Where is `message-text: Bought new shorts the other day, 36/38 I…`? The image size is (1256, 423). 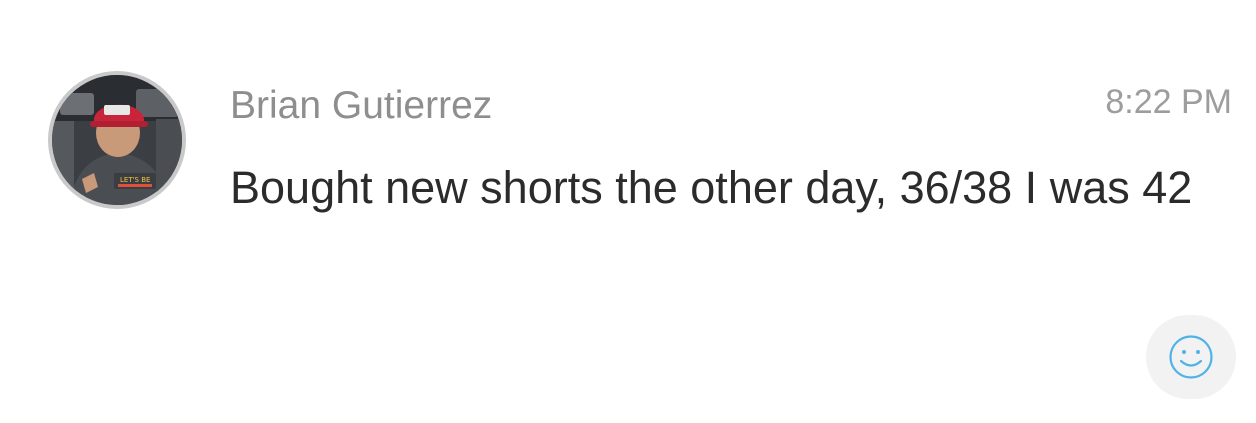 message-text: Bought new shorts the other day, 36/38 I… is located at coordinates (711, 187).